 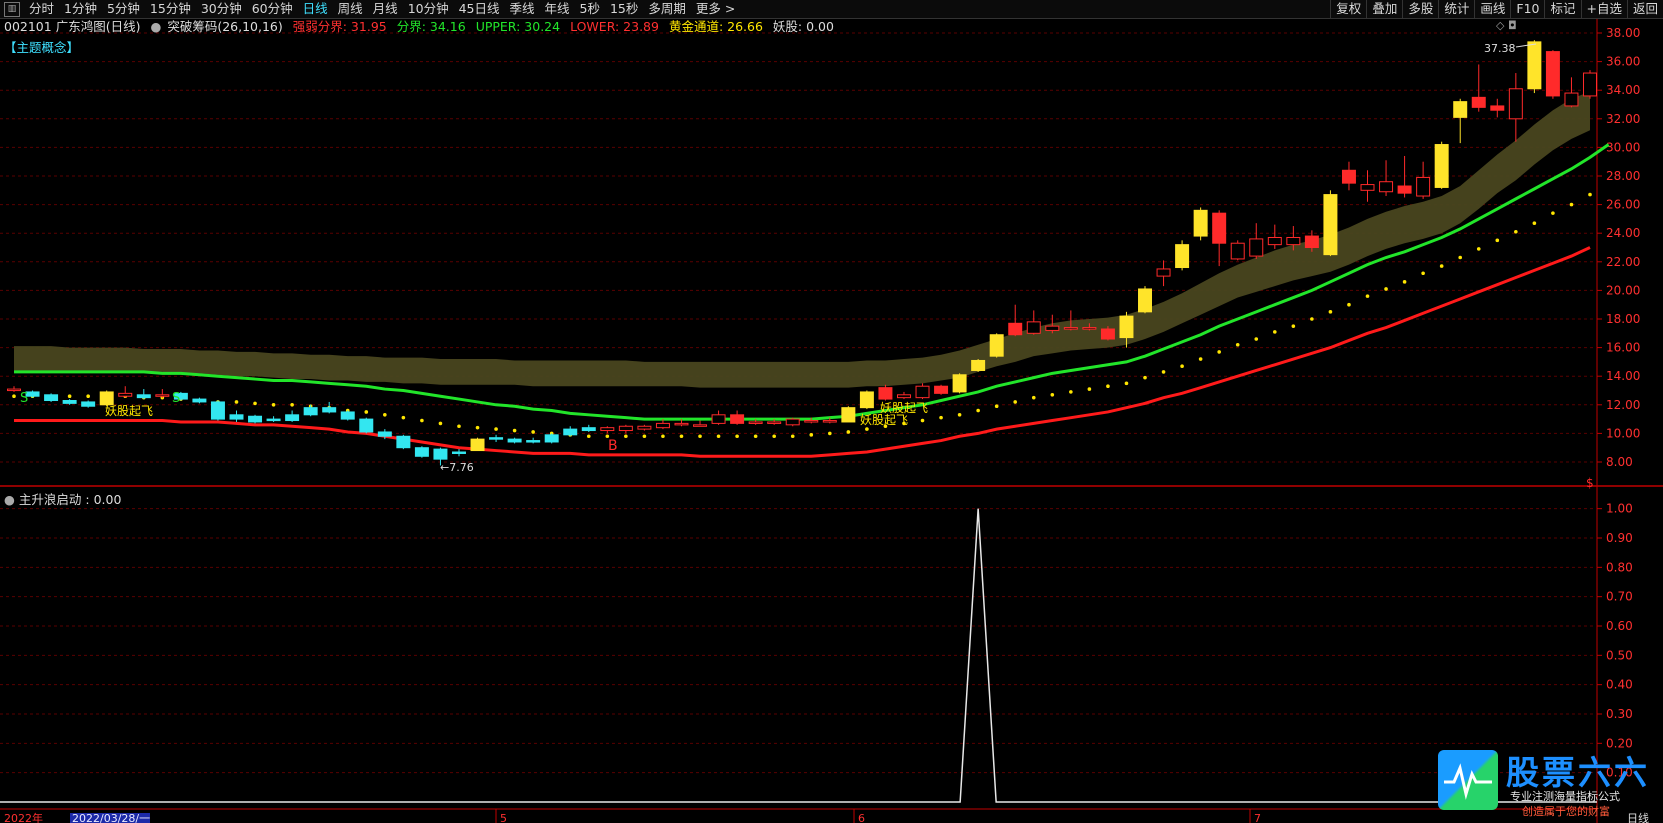 What do you see at coordinates (111, 817) in the screenshot?
I see `date-axis-label: 2022/03/28/一` at bounding box center [111, 817].